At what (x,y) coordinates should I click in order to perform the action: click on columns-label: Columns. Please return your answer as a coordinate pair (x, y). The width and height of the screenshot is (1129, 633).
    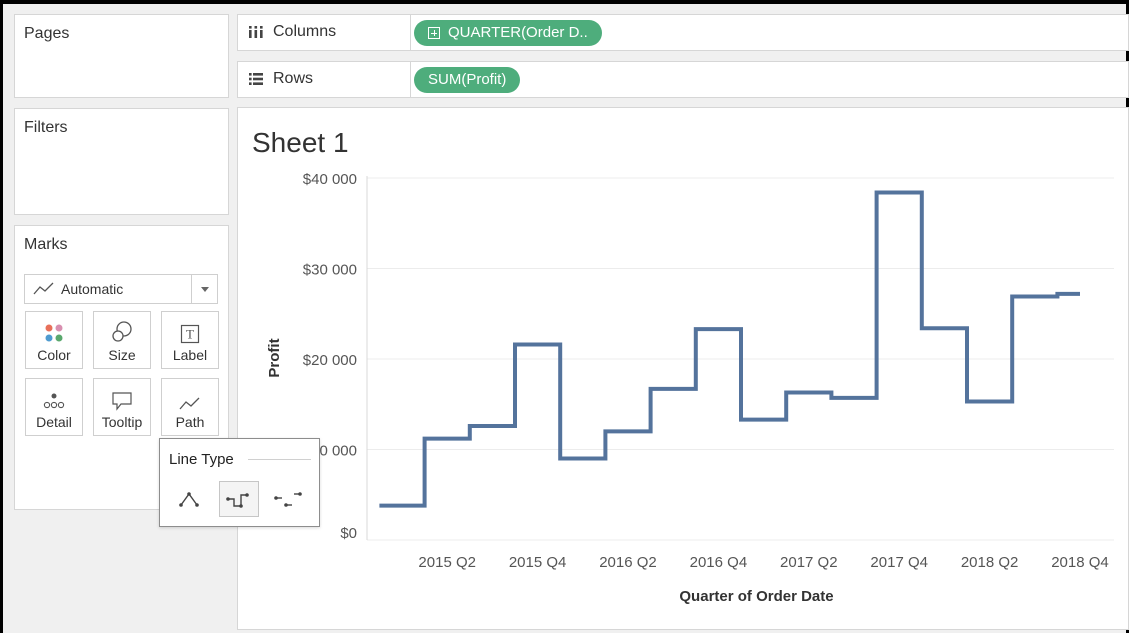
    Looking at the image, I should click on (305, 31).